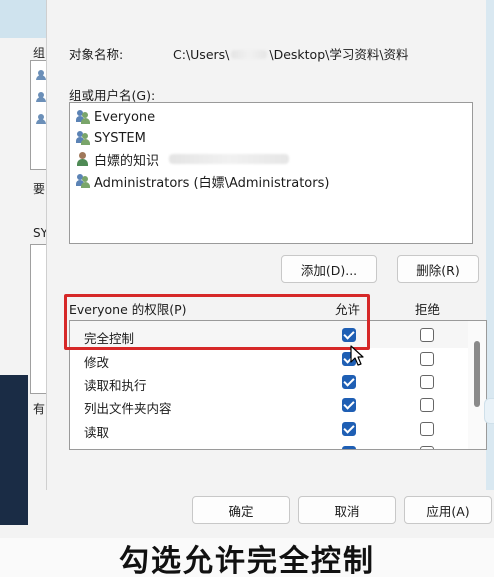 This screenshot has width=494, height=577. I want to click on object-name-label: 对象名称:, so click(96, 54).